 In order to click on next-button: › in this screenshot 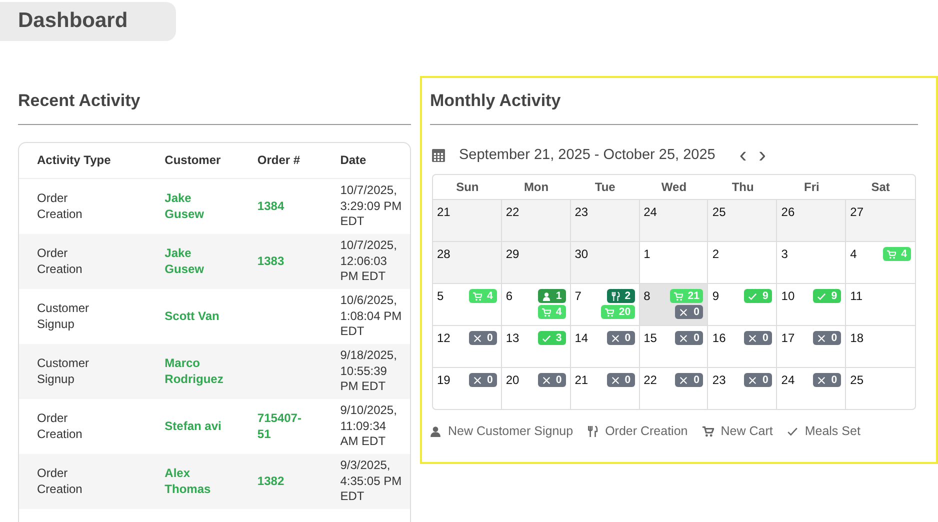, I will do `click(762, 155)`.